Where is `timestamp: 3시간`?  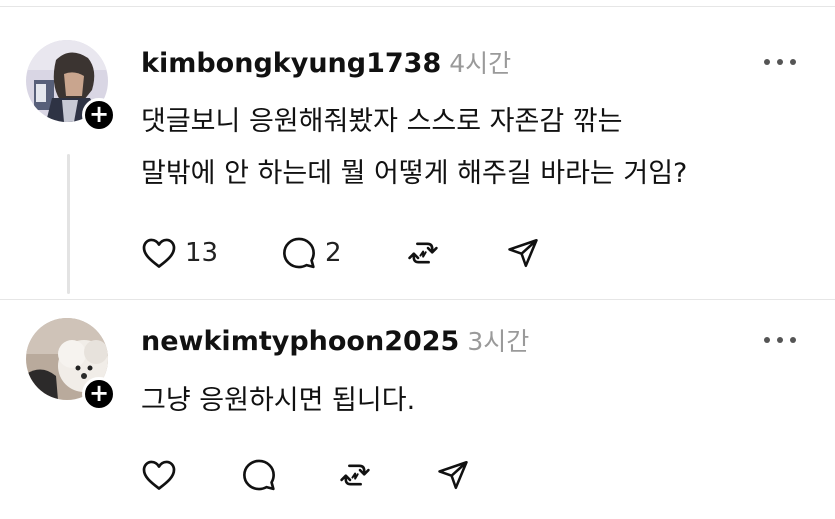 timestamp: 3시간 is located at coordinates (498, 341).